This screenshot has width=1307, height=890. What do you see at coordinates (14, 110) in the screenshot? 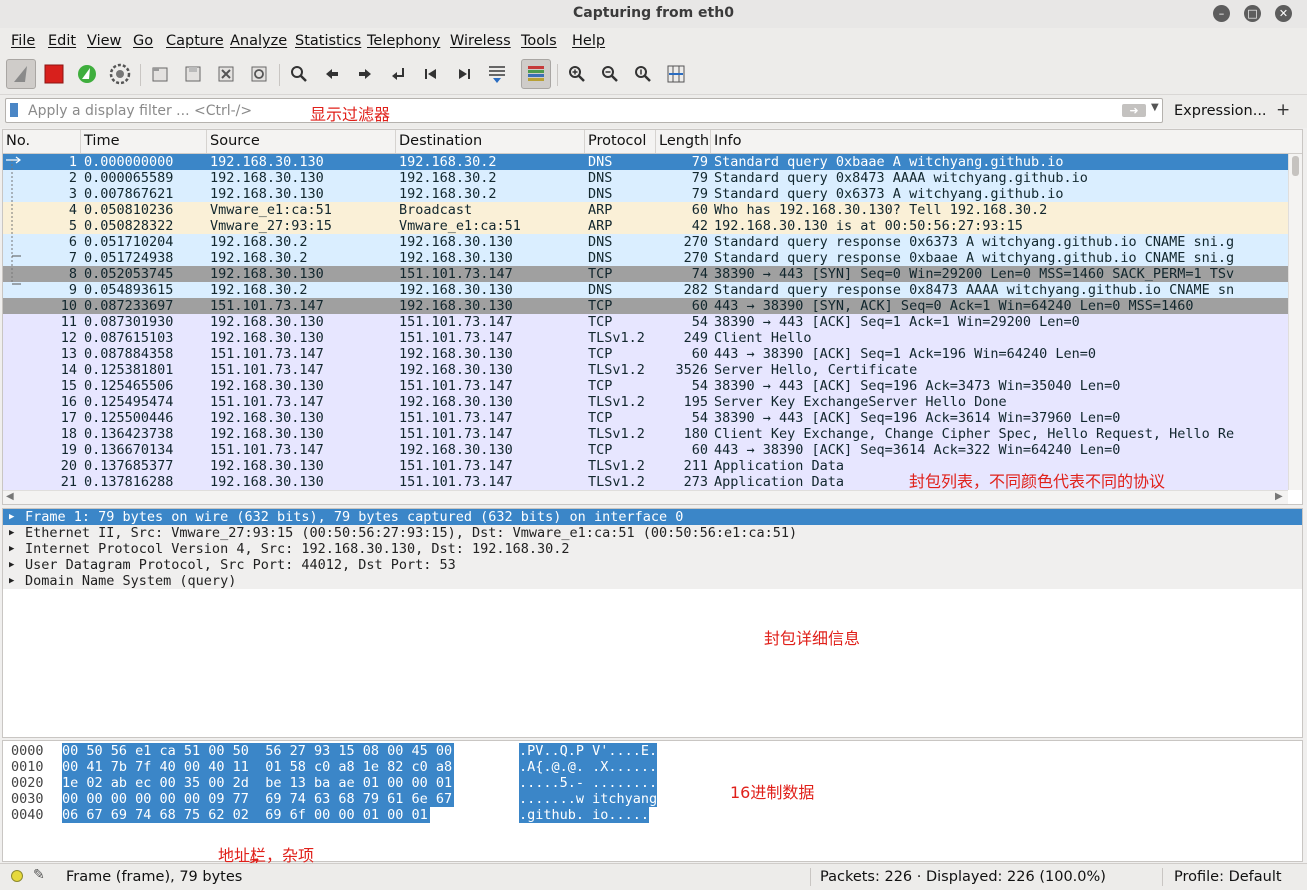
I see `bookmark-icon` at bounding box center [14, 110].